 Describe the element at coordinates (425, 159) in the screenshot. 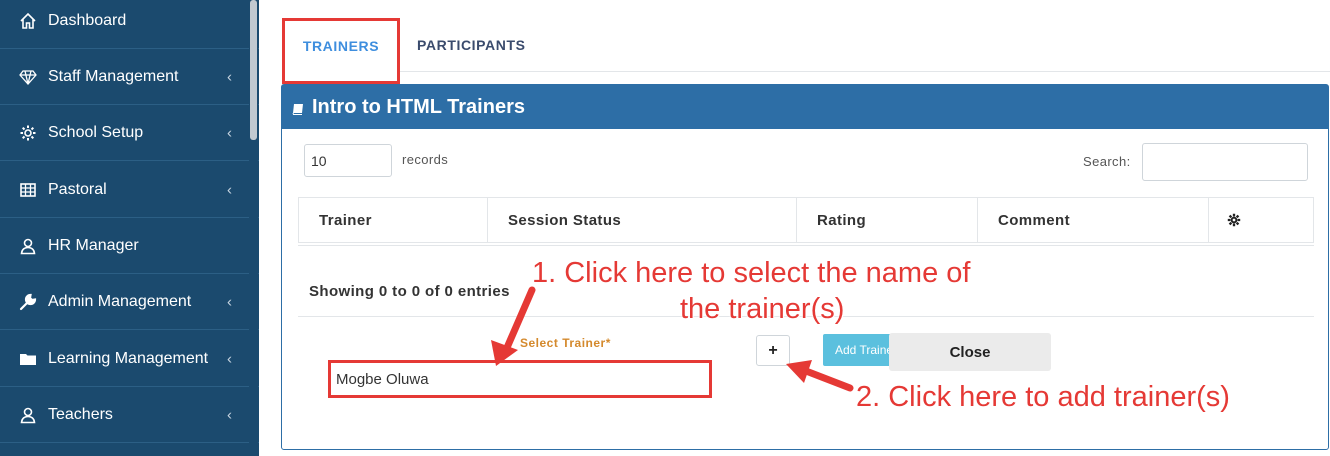

I see `records-label: records` at that location.